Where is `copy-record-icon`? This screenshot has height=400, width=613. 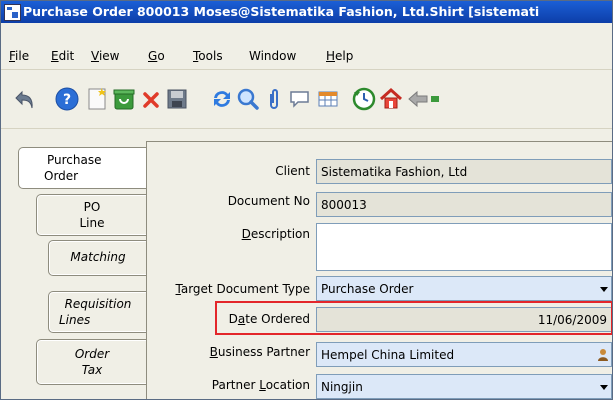
copy-record-icon is located at coordinates (125, 100).